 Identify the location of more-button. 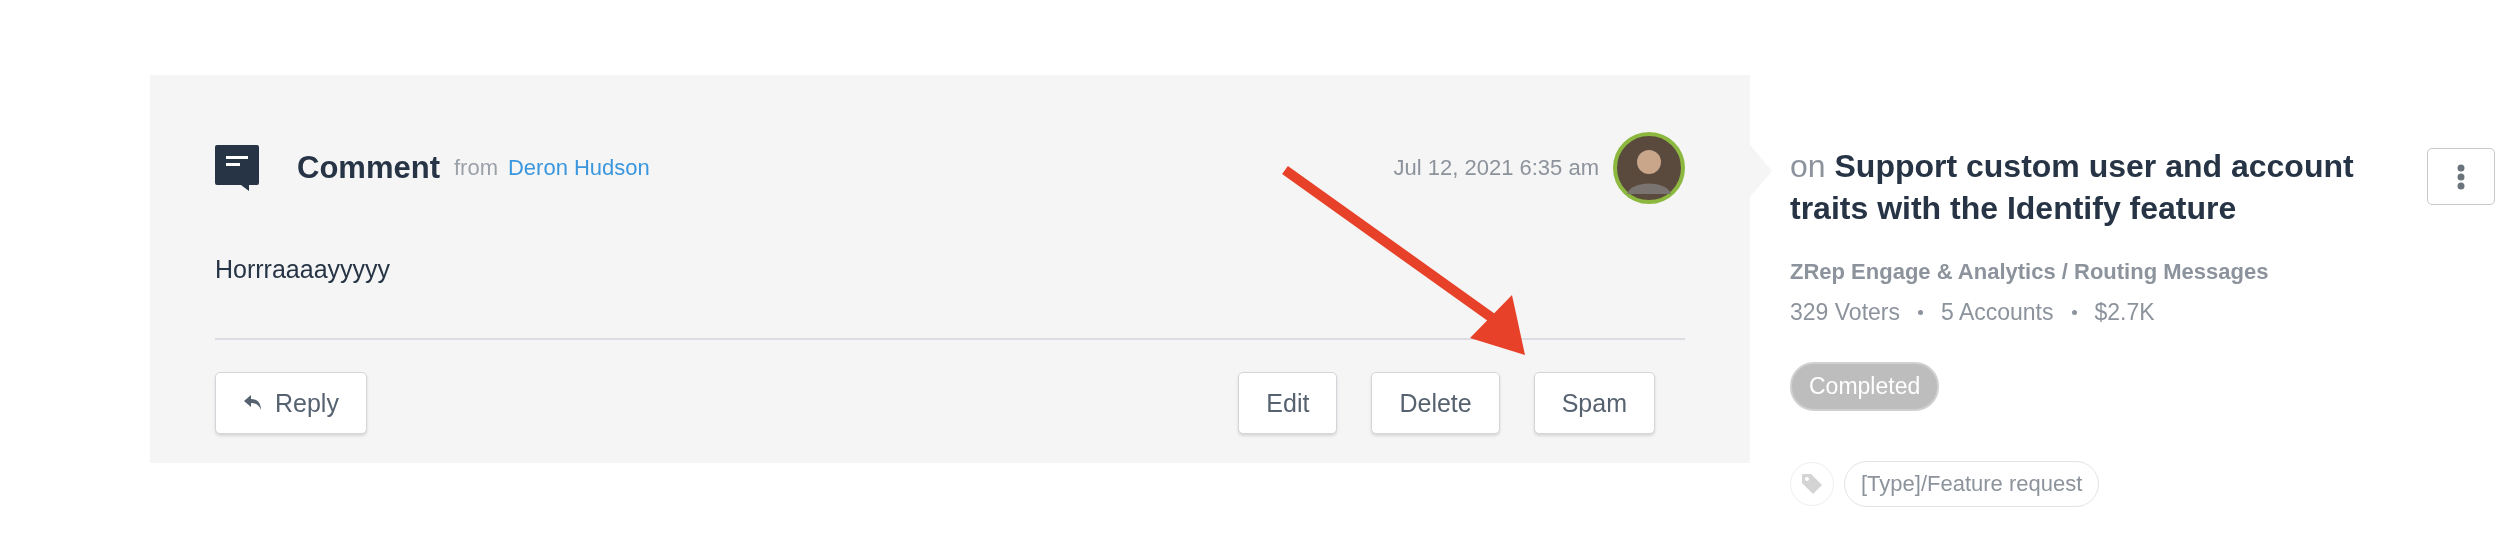
(2461, 176).